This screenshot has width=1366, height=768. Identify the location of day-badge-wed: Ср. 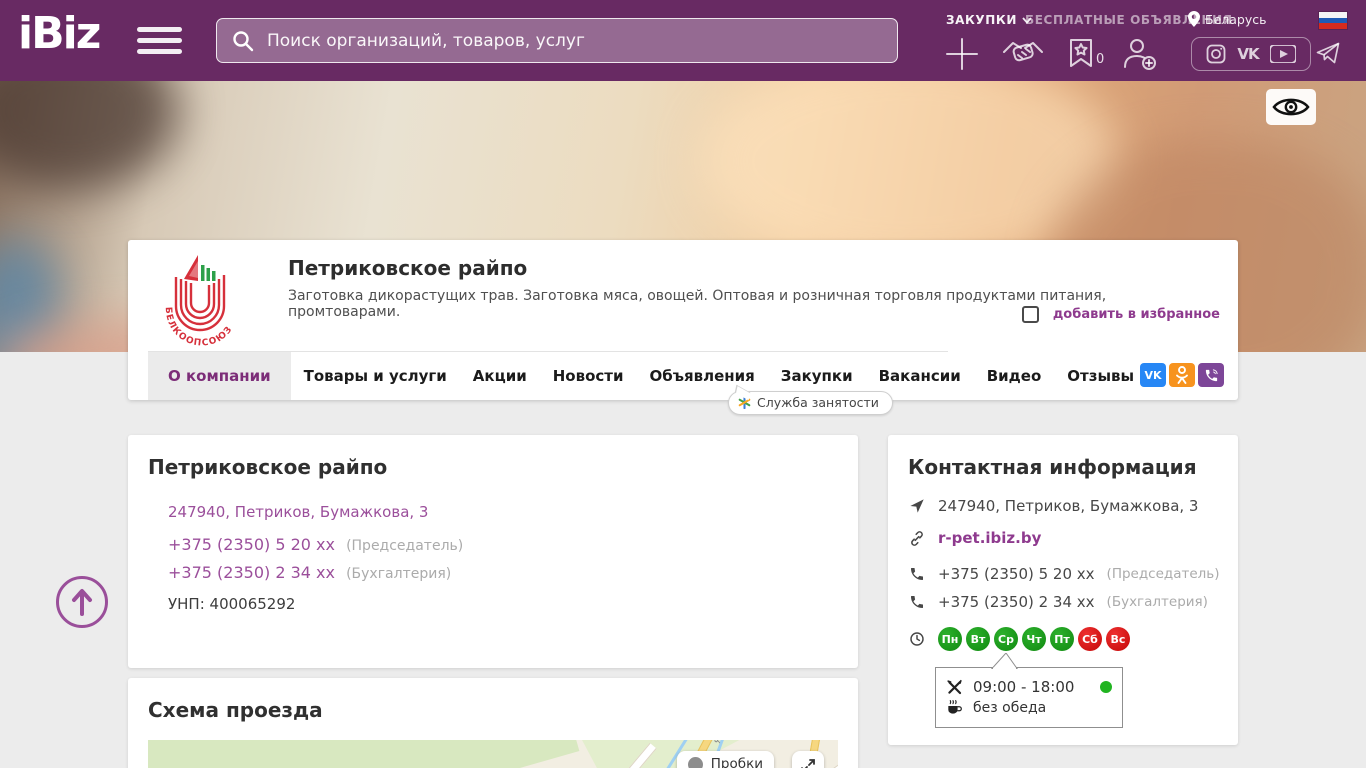
(1006, 639).